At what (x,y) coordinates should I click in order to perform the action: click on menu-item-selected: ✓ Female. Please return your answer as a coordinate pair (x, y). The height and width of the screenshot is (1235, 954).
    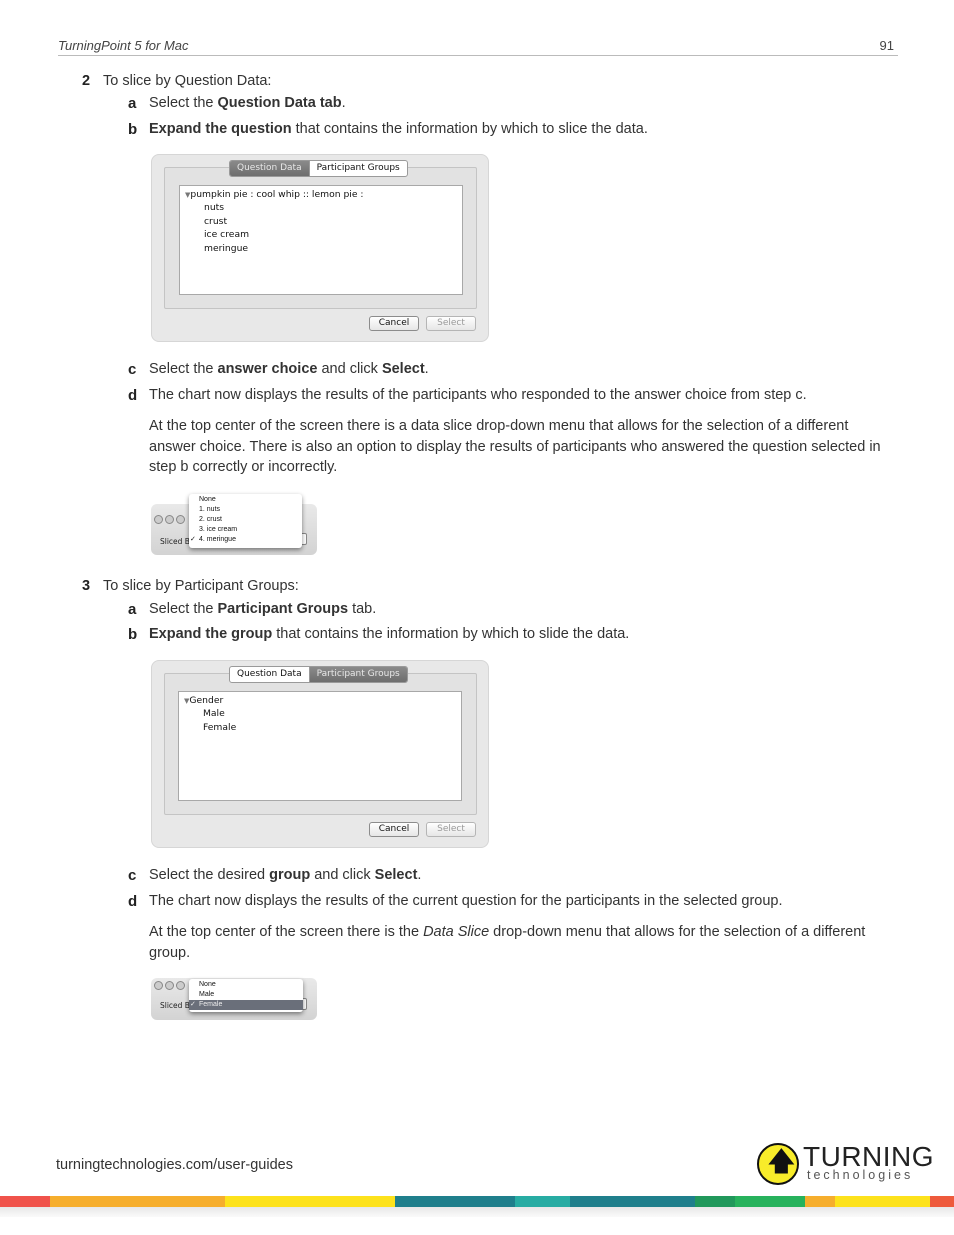
    Looking at the image, I should click on (246, 1005).